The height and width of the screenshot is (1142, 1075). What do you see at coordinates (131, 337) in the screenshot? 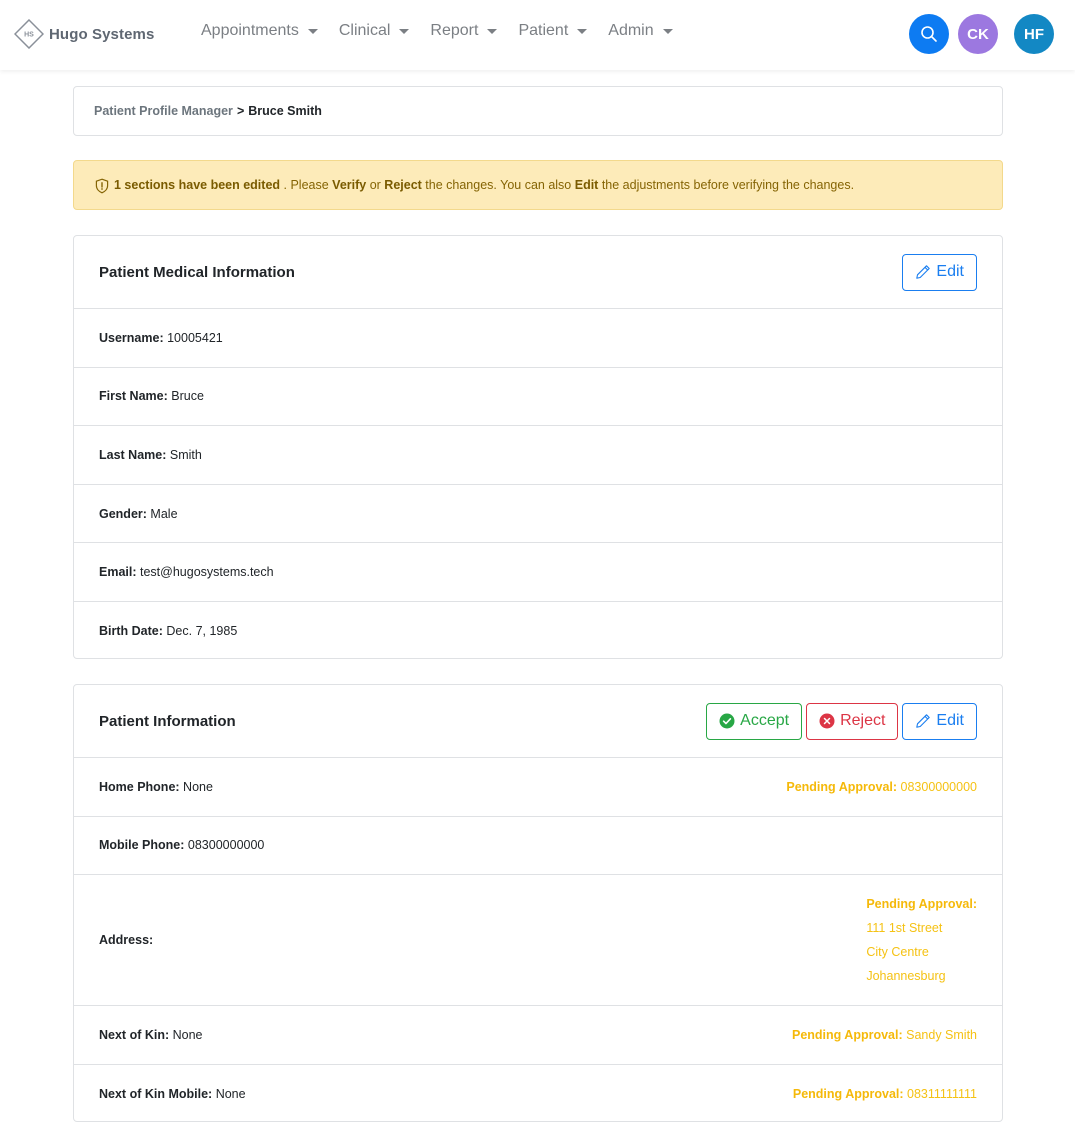
I see `field-label: Username:` at bounding box center [131, 337].